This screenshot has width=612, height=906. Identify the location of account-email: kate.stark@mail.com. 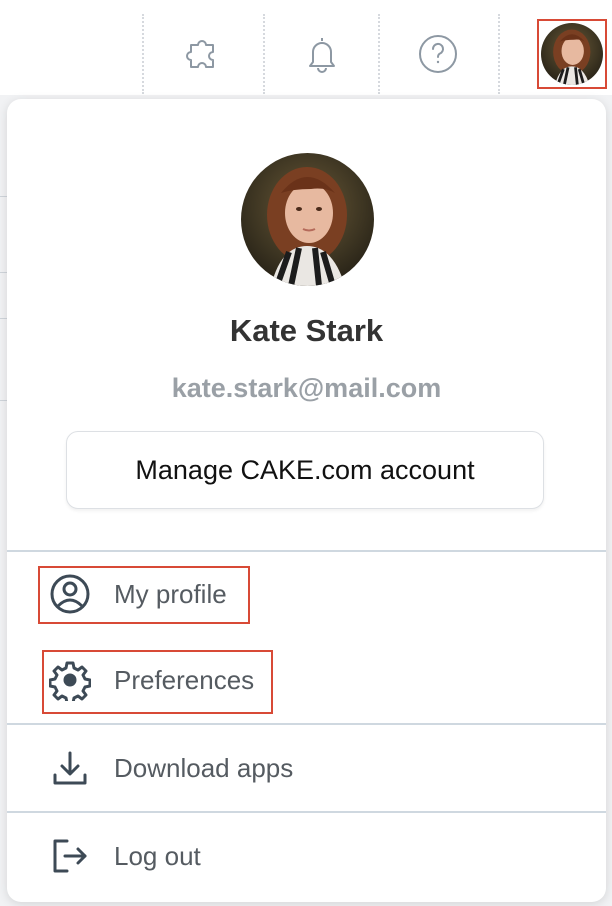
(306, 388).